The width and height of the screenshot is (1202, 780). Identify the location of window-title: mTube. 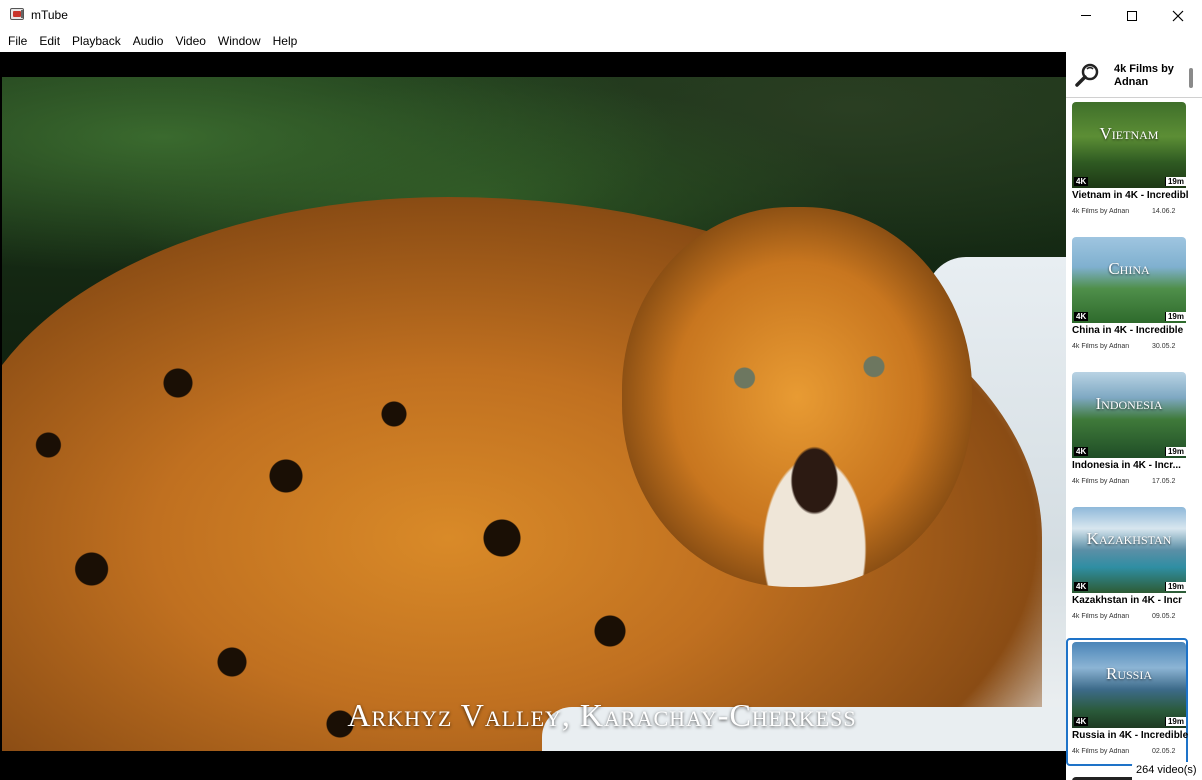
(49, 15).